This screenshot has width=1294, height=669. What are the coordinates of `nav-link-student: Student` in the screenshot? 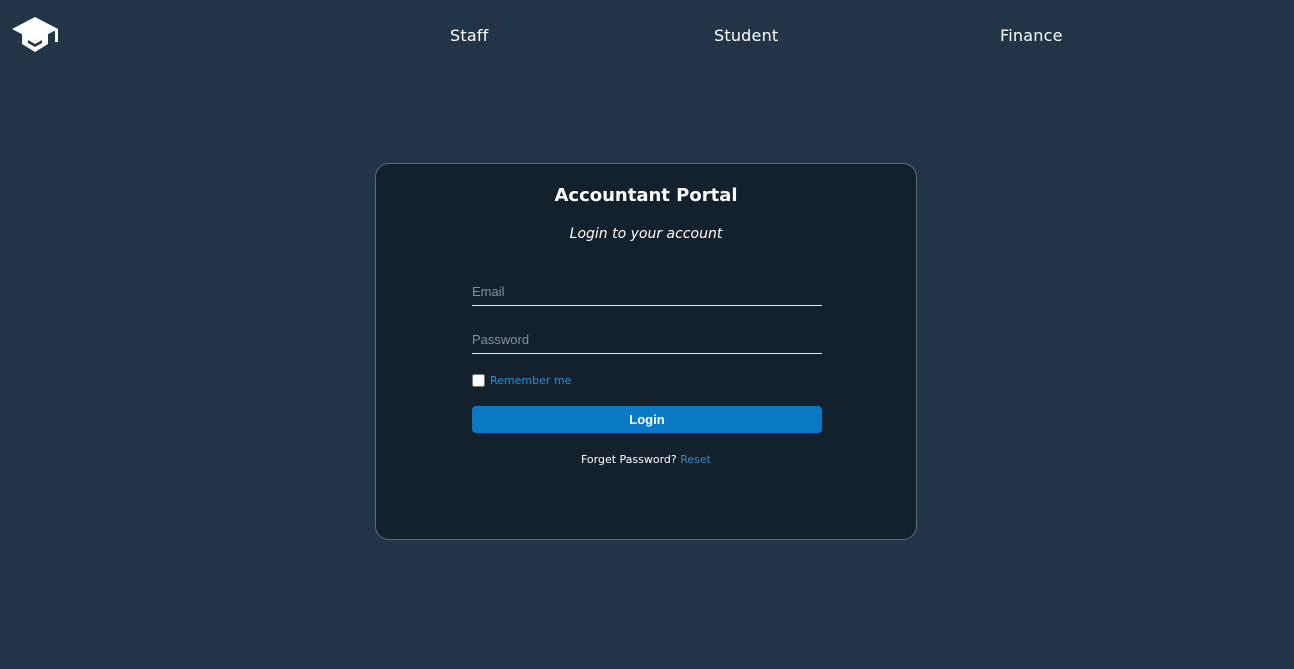 It's located at (746, 35).